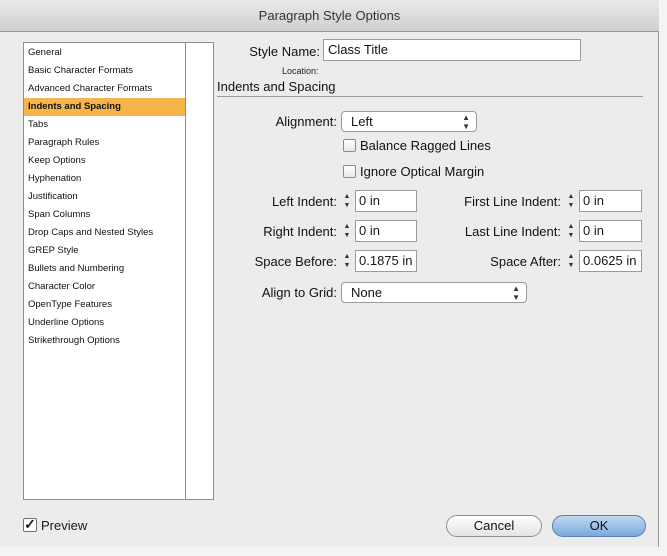  I want to click on last-line-indent-stepper: ▲ ▼ 0 in, so click(603, 231).